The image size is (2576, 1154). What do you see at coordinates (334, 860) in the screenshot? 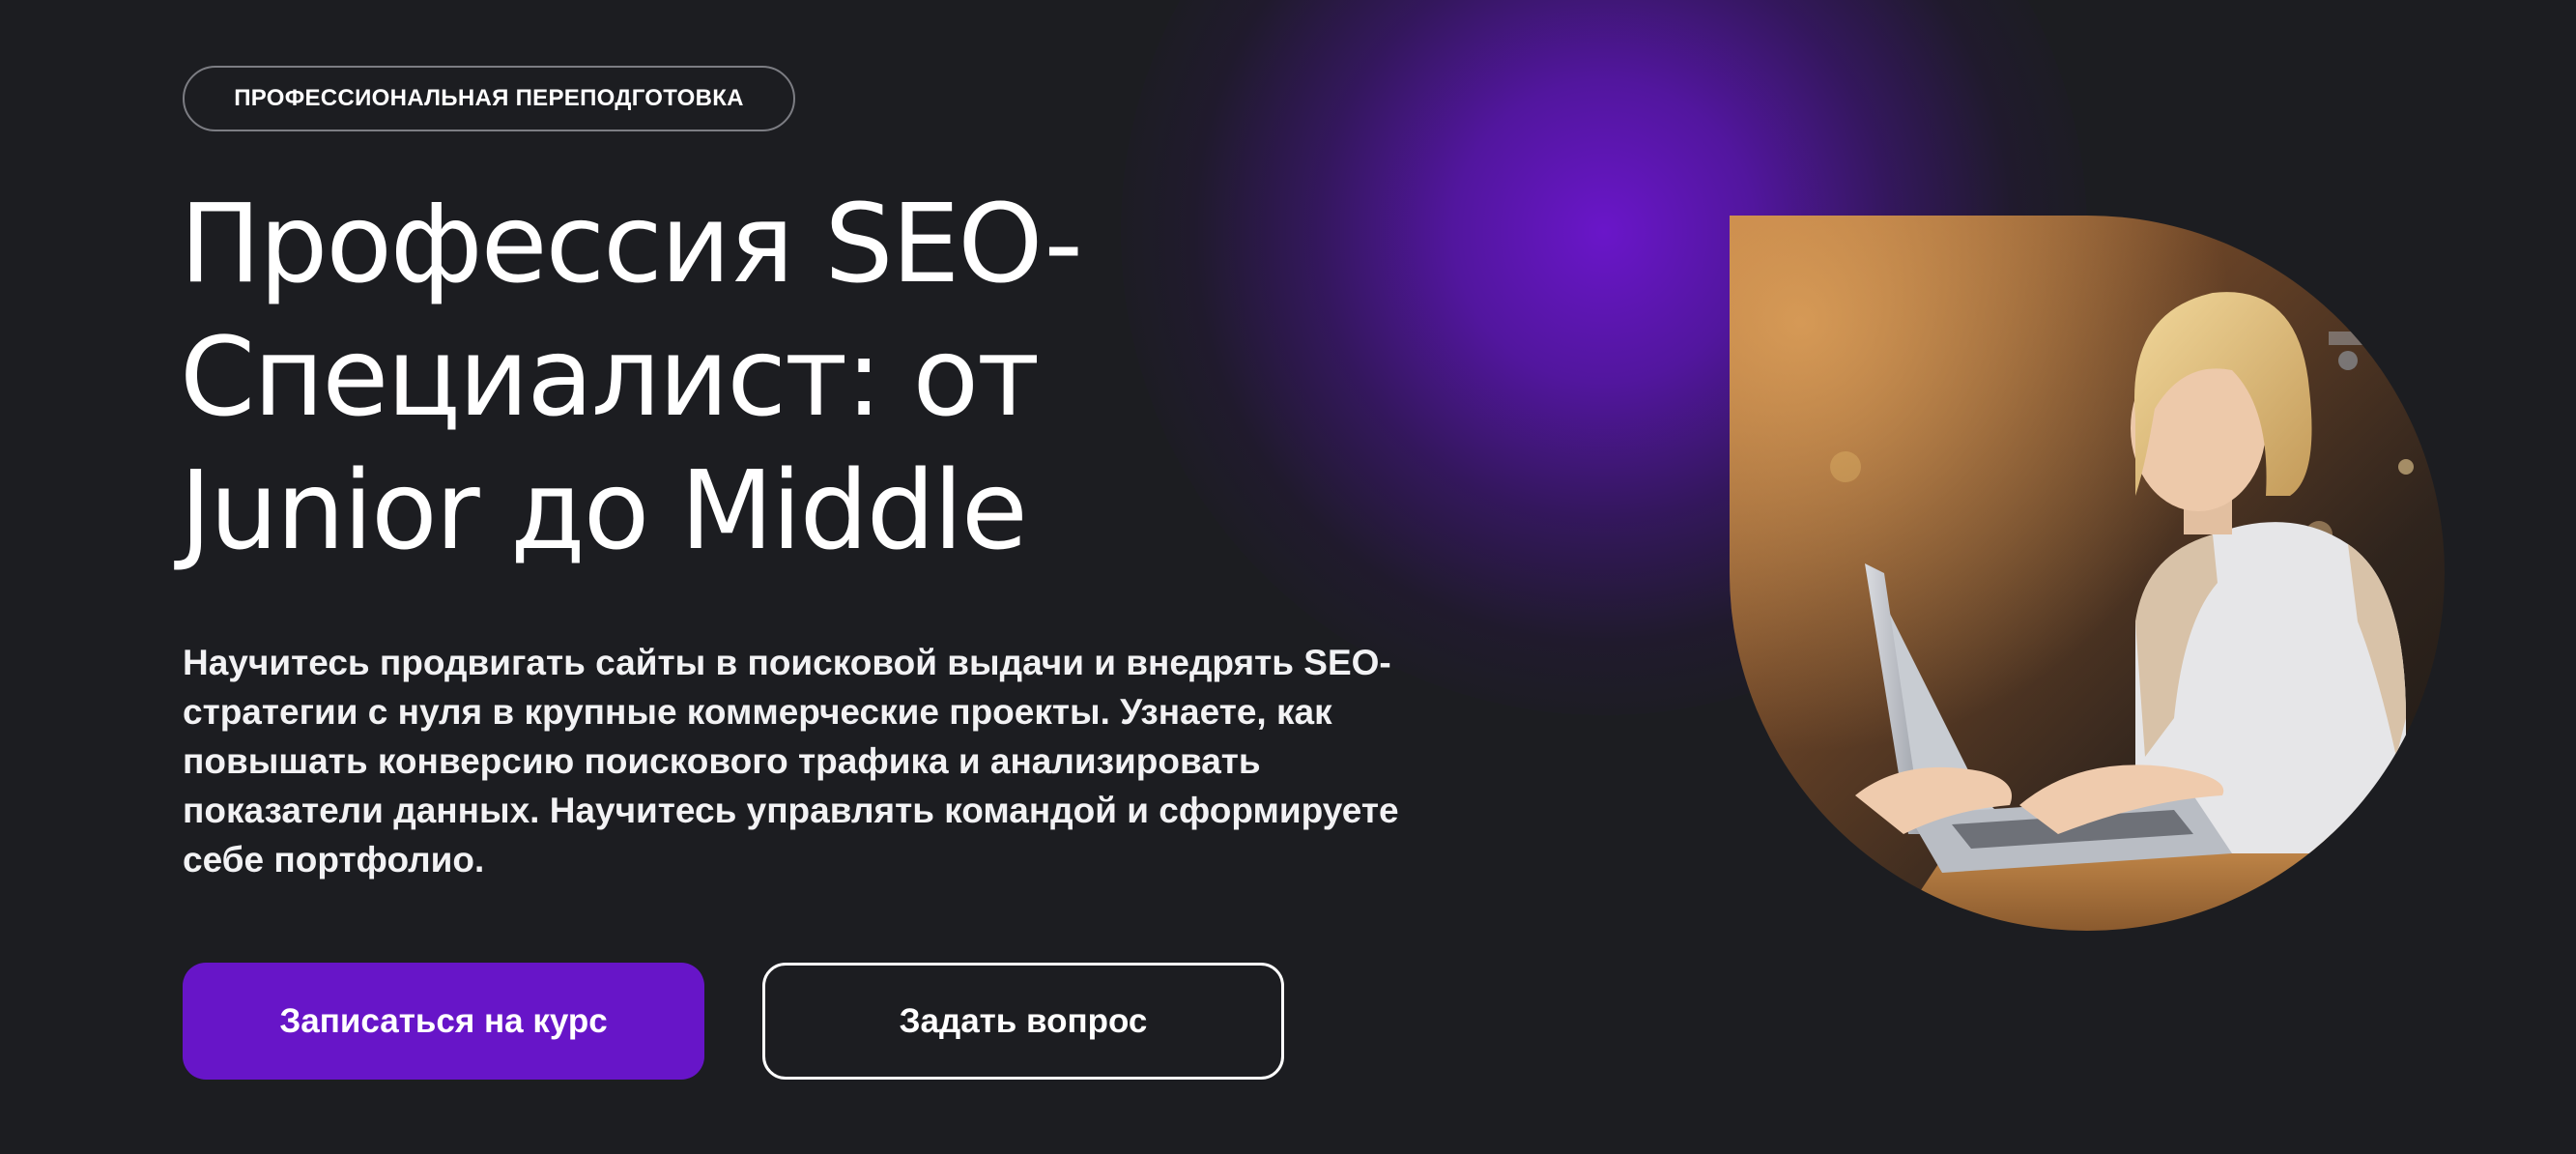
I see `description-line: себе портфолио.` at bounding box center [334, 860].